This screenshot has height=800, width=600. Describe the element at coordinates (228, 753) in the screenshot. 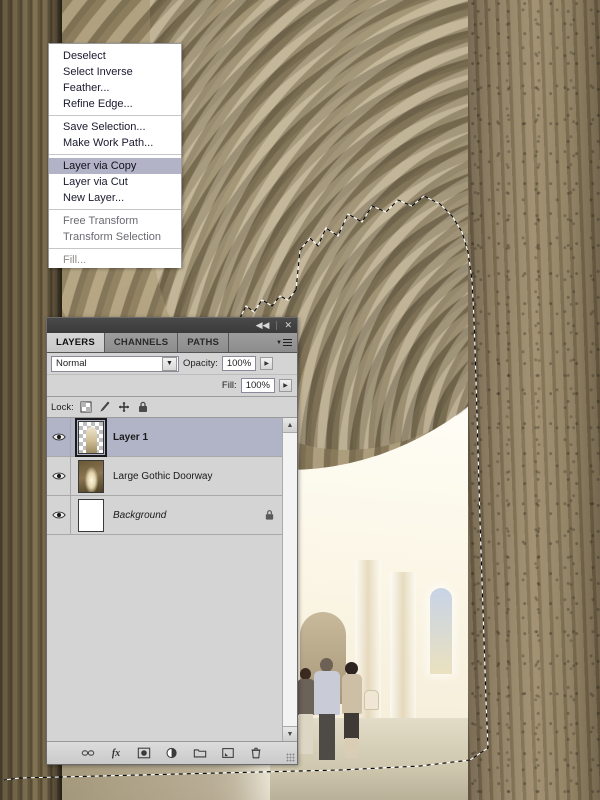

I see `new-layer-icon` at that location.